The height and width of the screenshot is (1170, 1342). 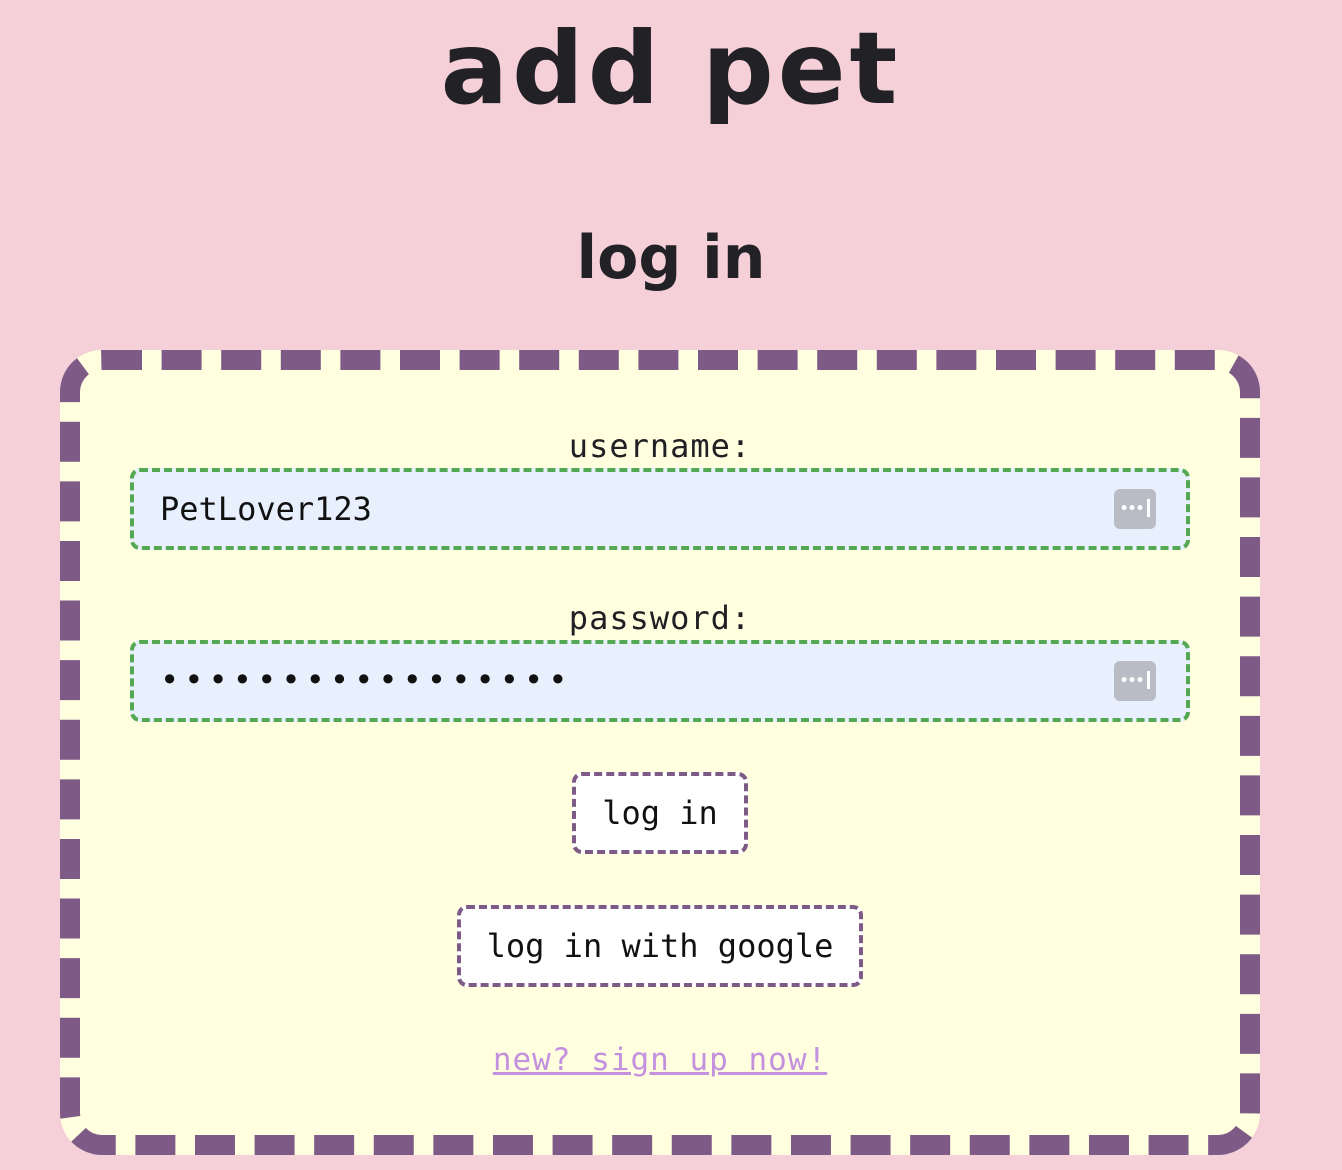 What do you see at coordinates (660, 446) in the screenshot?
I see `username-label: username:` at bounding box center [660, 446].